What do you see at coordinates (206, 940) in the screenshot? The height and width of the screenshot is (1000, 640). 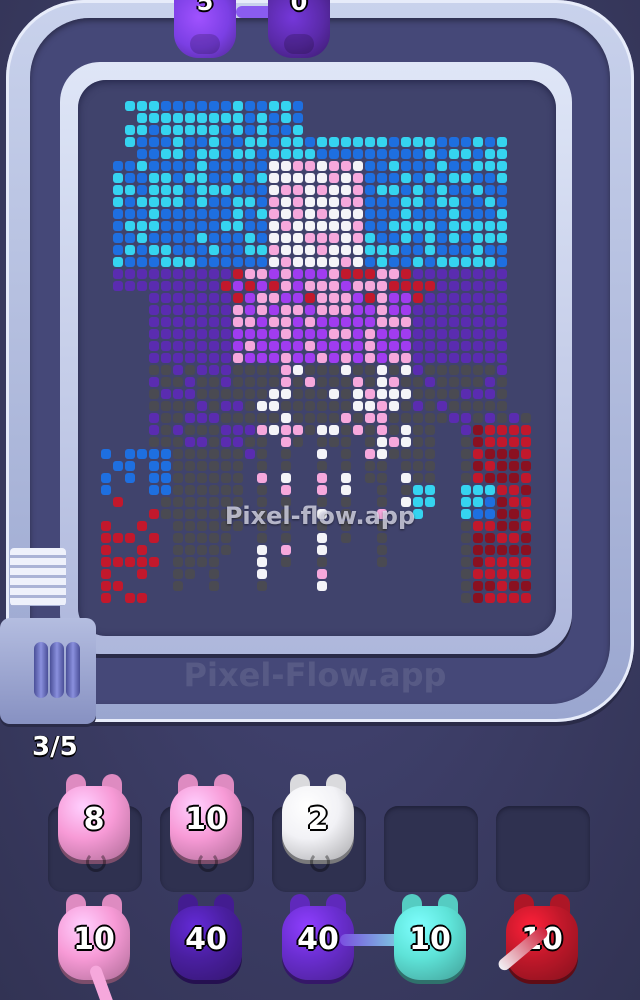 I see `reserve-pig: 40` at bounding box center [206, 940].